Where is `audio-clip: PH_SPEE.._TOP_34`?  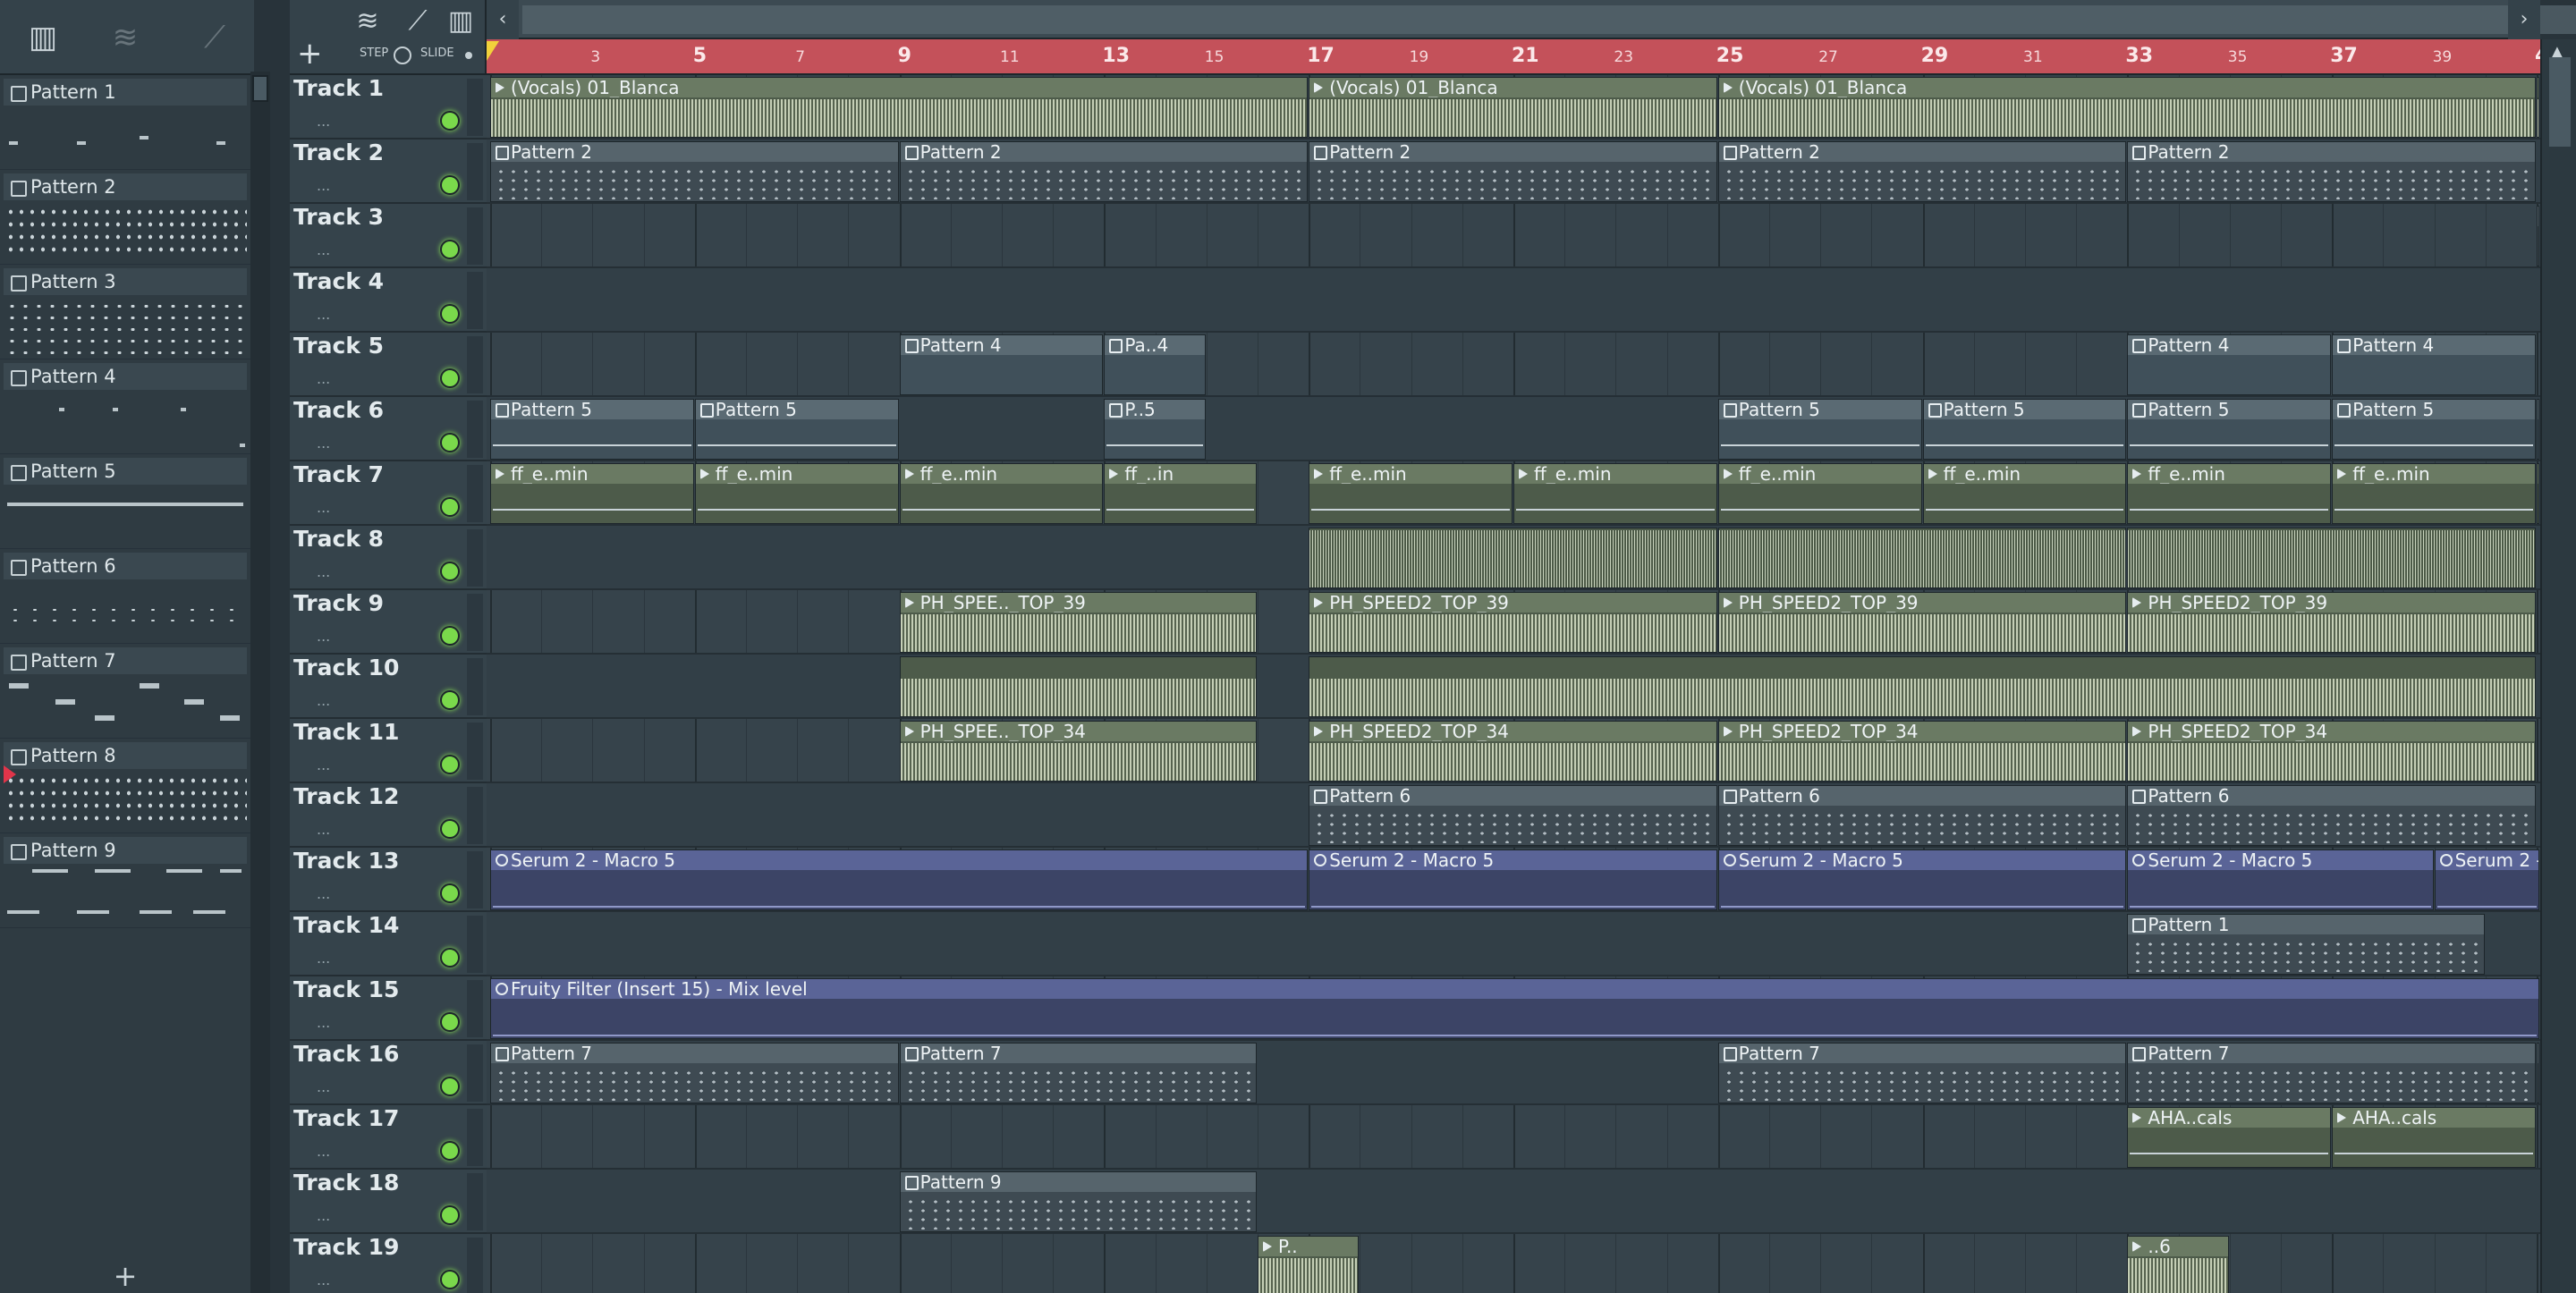 audio-clip: PH_SPEE.._TOP_34 is located at coordinates (1078, 752).